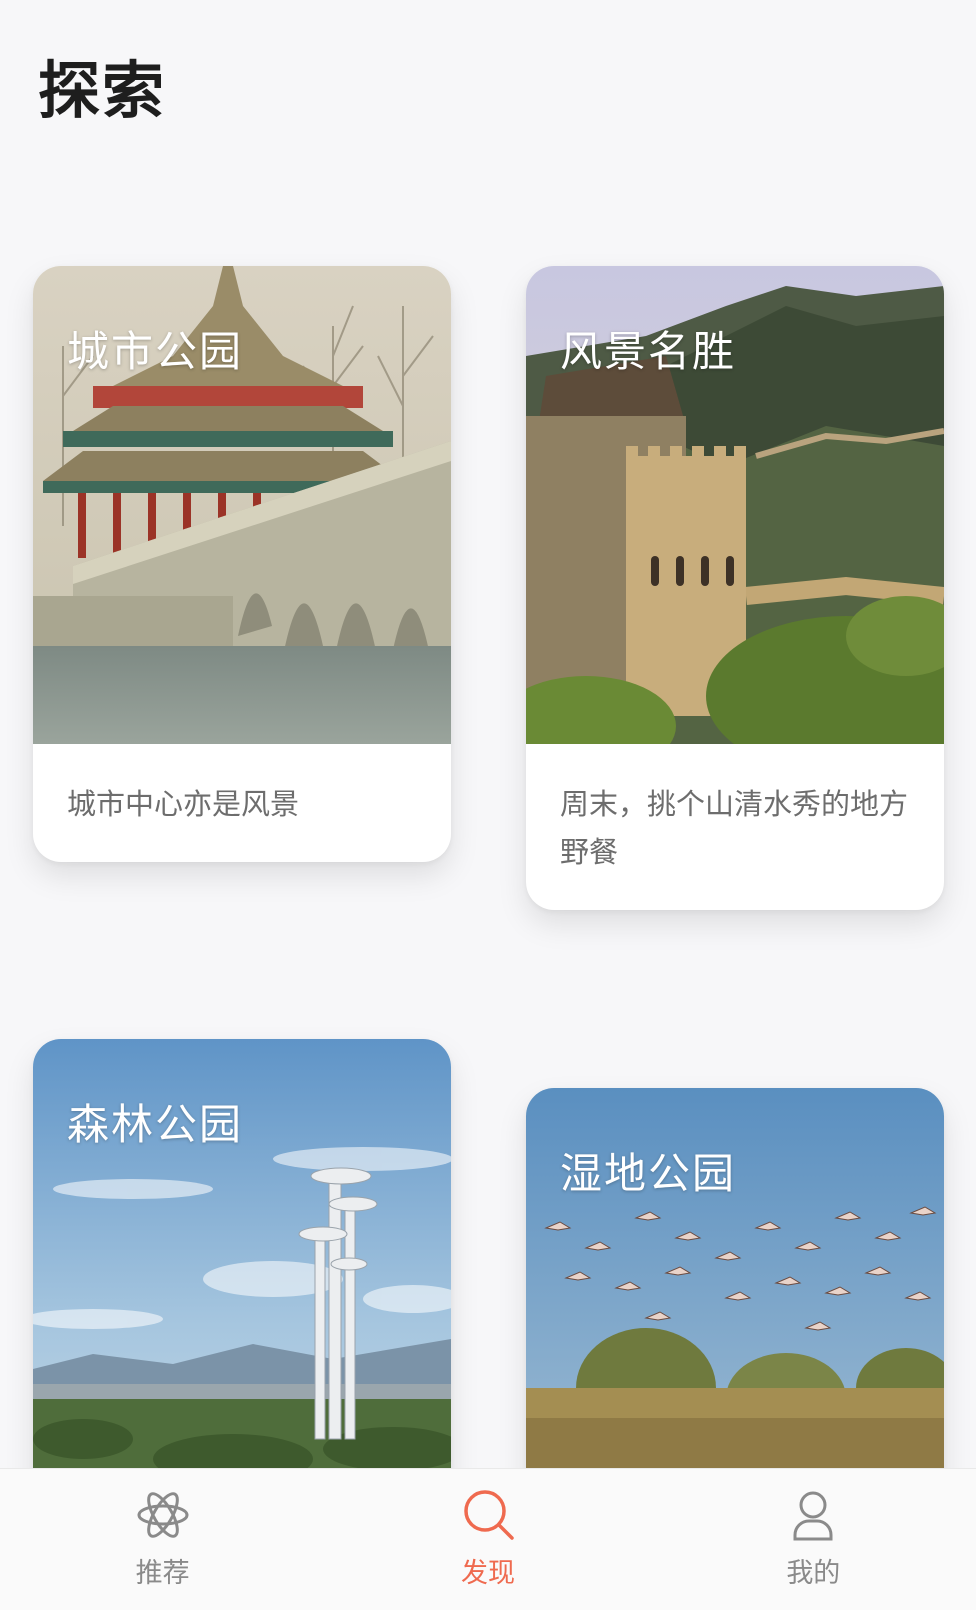 This screenshot has width=976, height=1610. What do you see at coordinates (489, 1515) in the screenshot?
I see `search-icon` at bounding box center [489, 1515].